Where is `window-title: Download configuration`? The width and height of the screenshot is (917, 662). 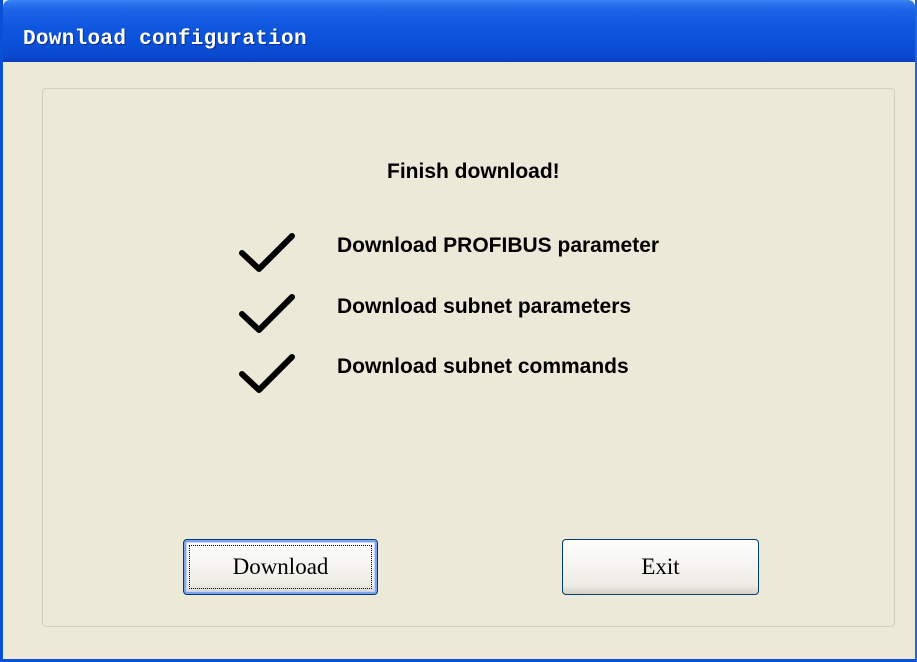
window-title: Download configuration is located at coordinates (165, 39).